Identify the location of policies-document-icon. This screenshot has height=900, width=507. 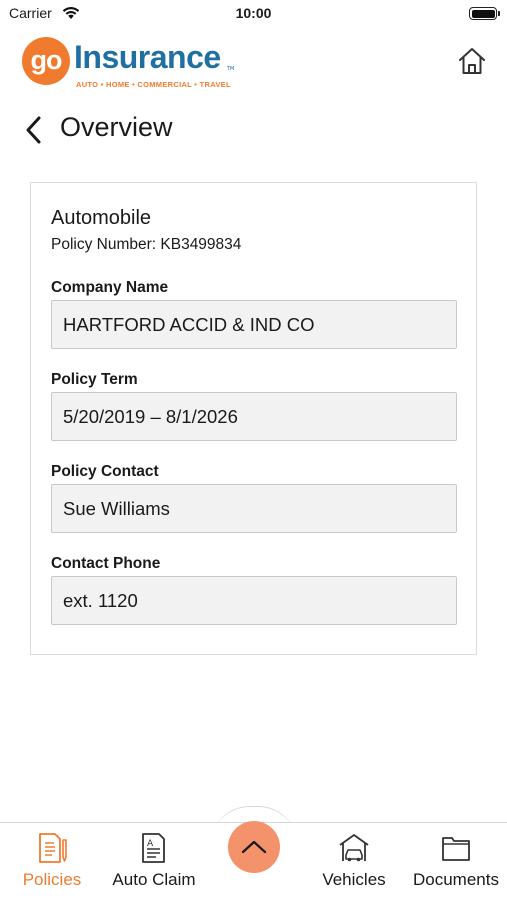
(53, 848).